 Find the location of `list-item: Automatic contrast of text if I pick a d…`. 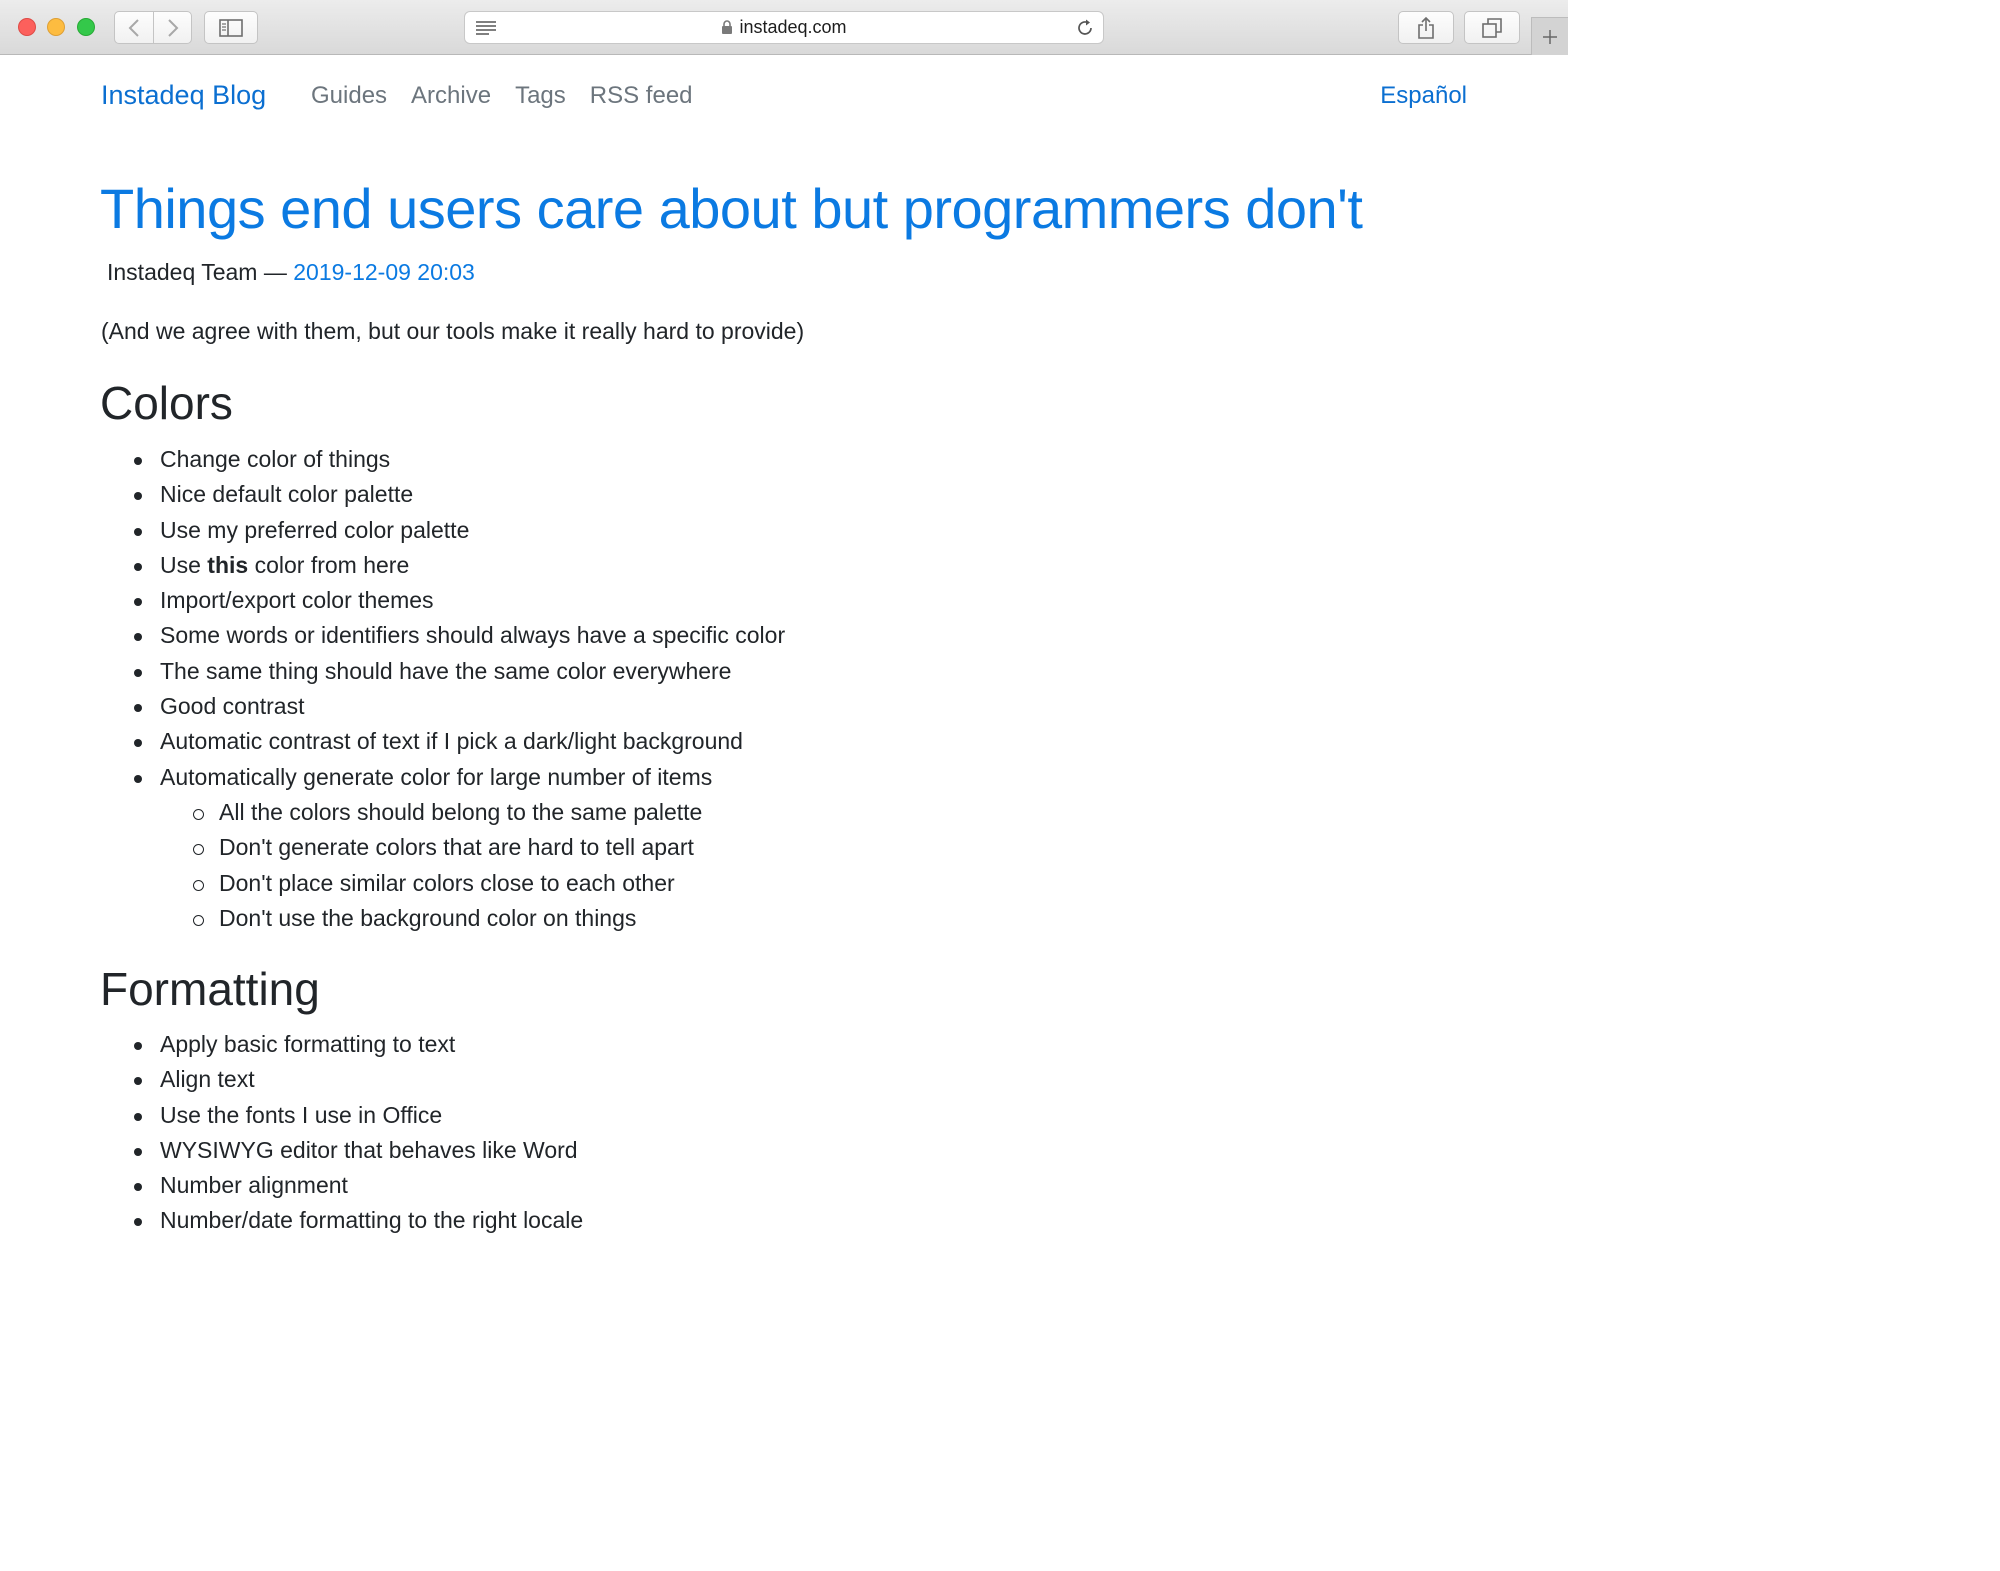

list-item: Automatic contrast of text if I pick a d… is located at coordinates (459, 743).